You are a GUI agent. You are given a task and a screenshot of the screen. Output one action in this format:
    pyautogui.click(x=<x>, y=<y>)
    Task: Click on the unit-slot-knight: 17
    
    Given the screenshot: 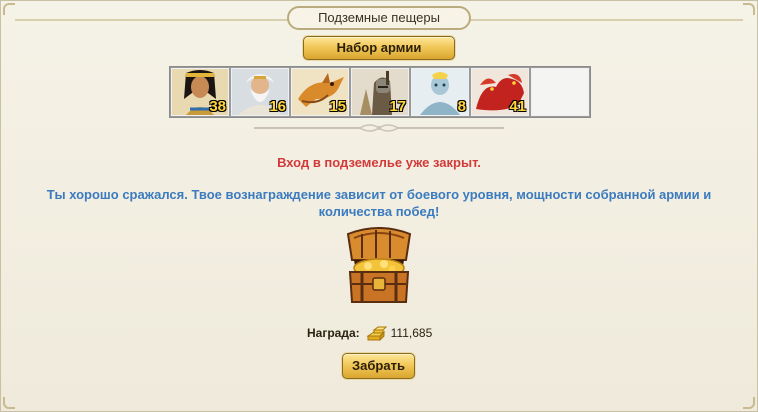 What is the action you would take?
    pyautogui.click(x=380, y=92)
    